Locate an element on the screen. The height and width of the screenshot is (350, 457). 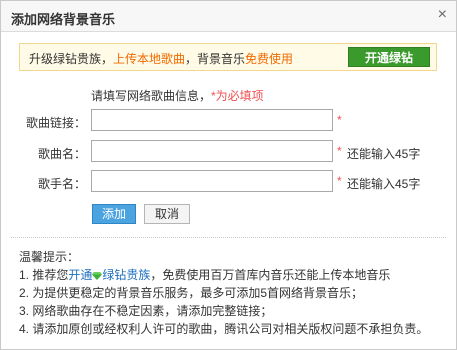
singer-name-required-mark: * is located at coordinates (339, 181).